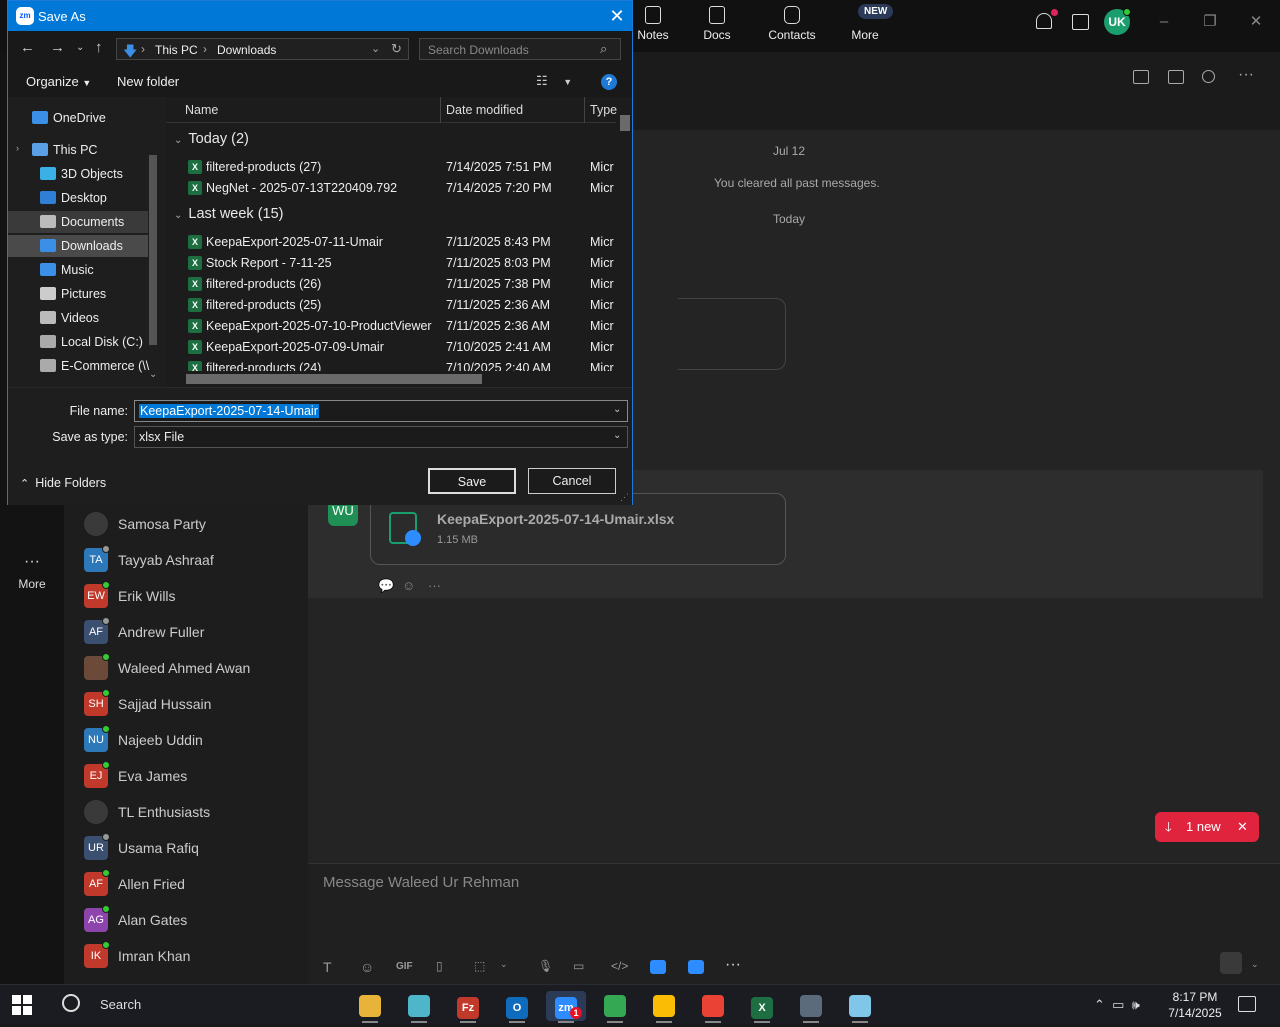 The width and height of the screenshot is (1280, 1027). I want to click on network-icon: ▭, so click(1118, 1004).